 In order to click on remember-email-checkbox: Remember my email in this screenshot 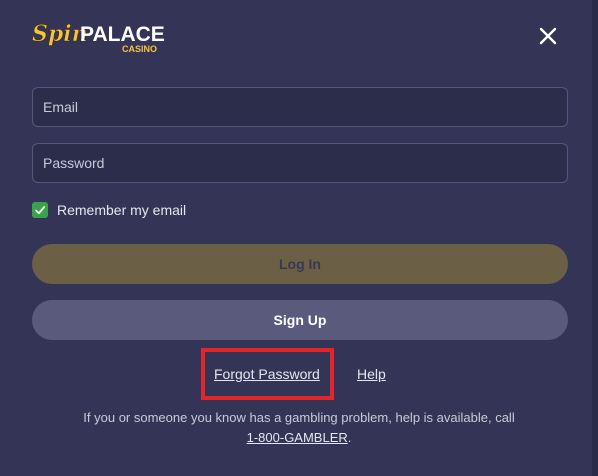, I will do `click(109, 210)`.